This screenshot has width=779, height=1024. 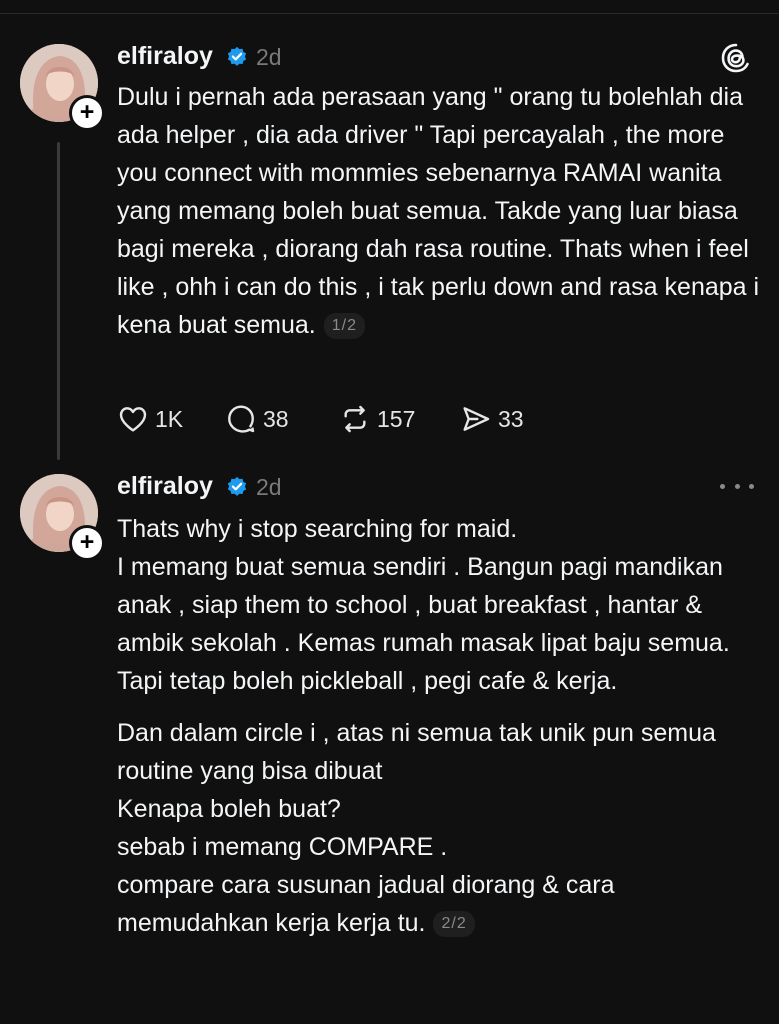 What do you see at coordinates (241, 419) in the screenshot?
I see `comment-icon` at bounding box center [241, 419].